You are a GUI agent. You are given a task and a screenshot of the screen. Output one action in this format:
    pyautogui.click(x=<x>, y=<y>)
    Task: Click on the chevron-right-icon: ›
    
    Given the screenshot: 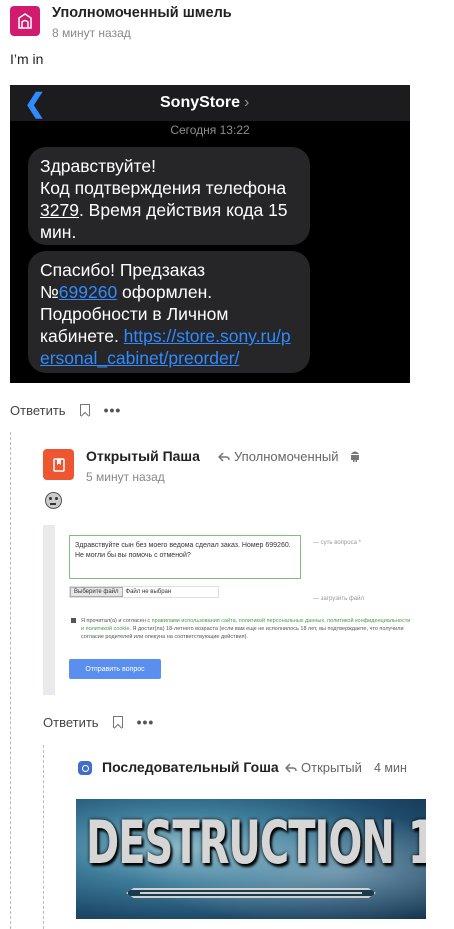 What is the action you would take?
    pyautogui.click(x=247, y=102)
    